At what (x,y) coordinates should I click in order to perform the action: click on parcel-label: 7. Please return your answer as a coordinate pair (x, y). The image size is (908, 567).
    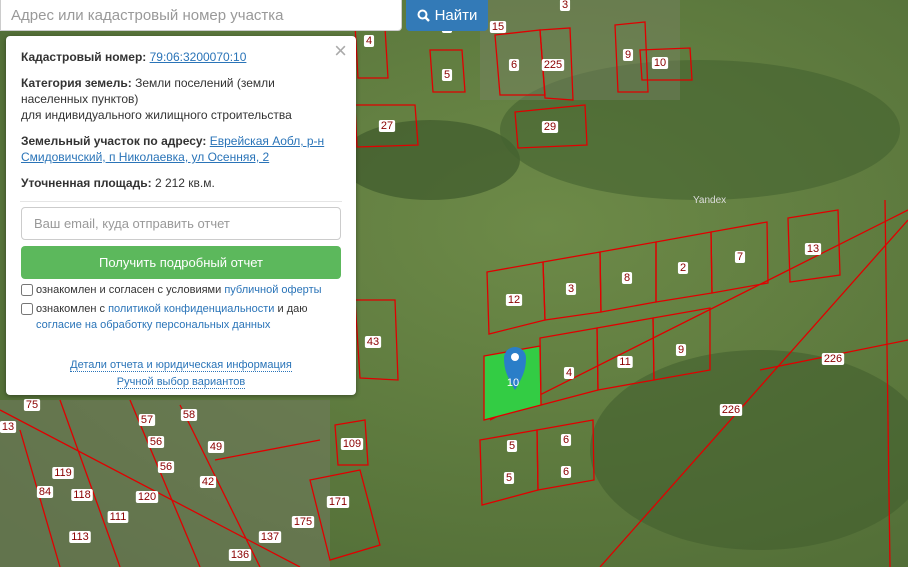
    Looking at the image, I should click on (740, 257).